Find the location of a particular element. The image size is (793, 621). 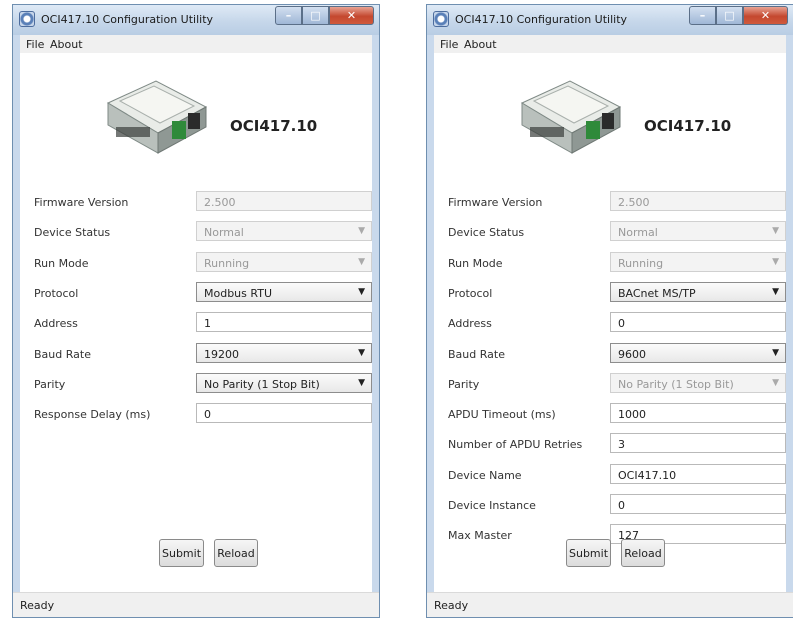

device-name-label: Device Name is located at coordinates (485, 475).